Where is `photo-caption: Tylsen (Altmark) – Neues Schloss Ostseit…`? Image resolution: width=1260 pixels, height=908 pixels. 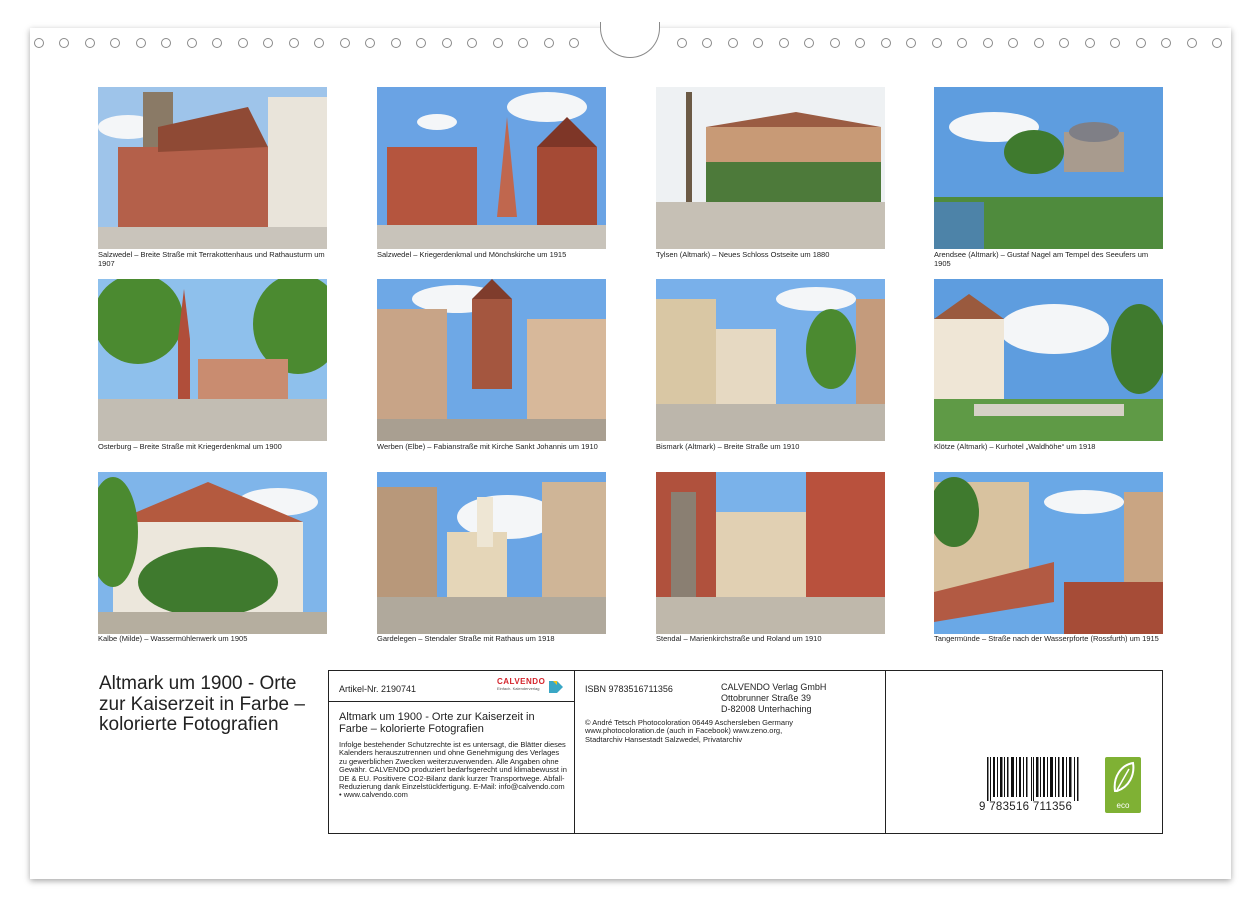 photo-caption: Tylsen (Altmark) – Neues Schloss Ostseit… is located at coordinates (743, 254).